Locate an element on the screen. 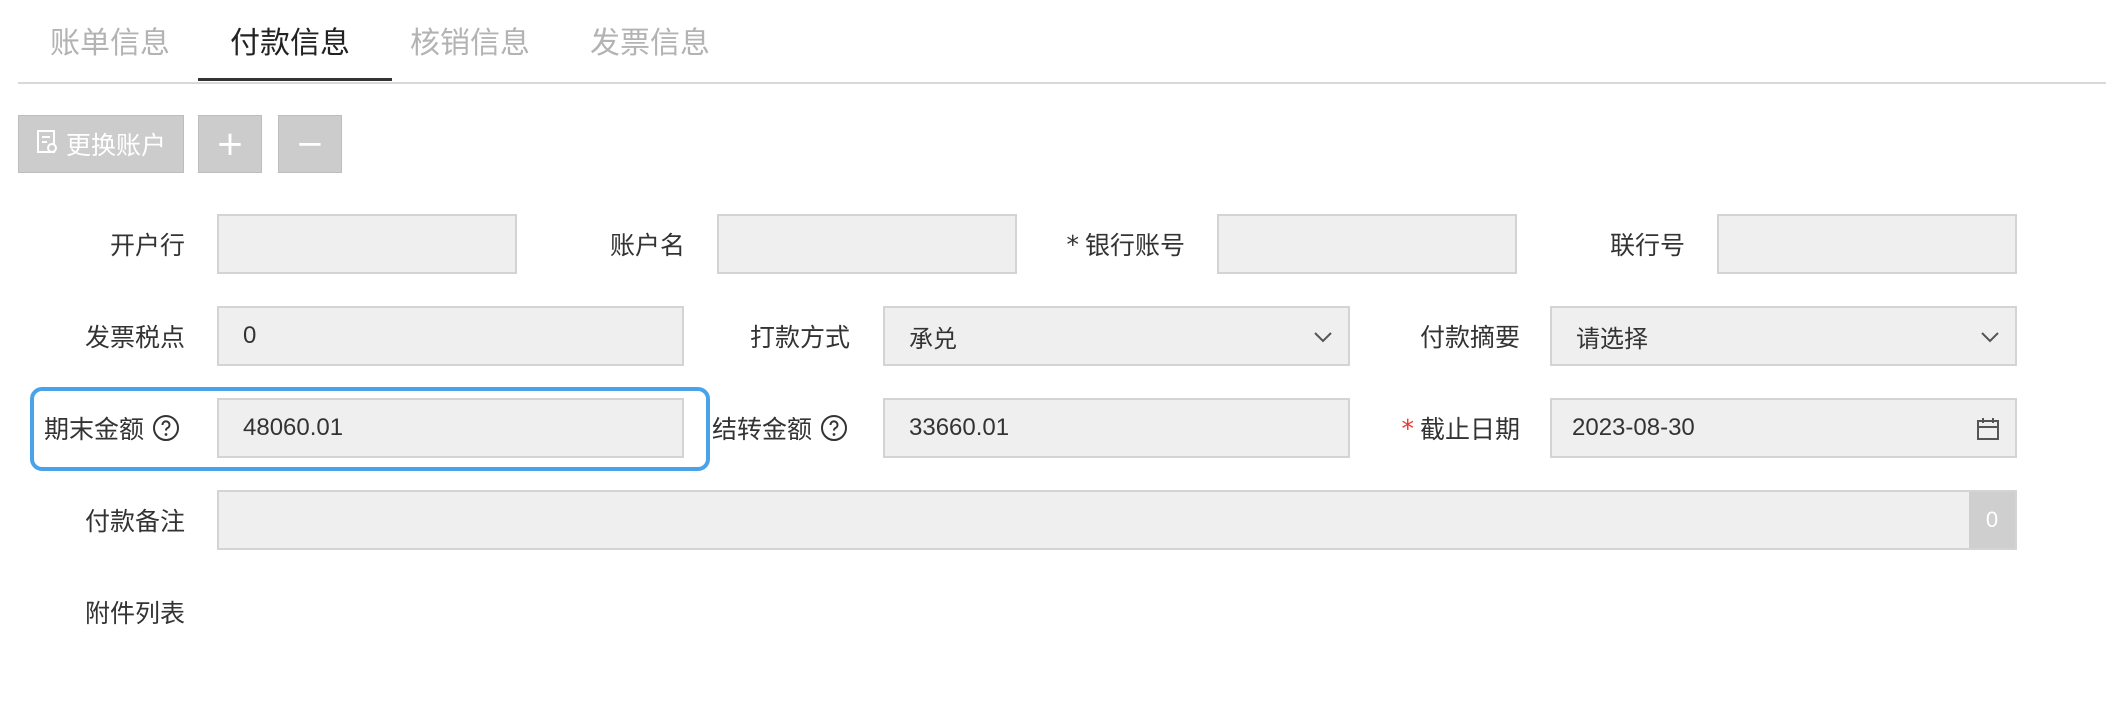 The image size is (2106, 706). attachments-label: 附件列表 is located at coordinates (134, 613).